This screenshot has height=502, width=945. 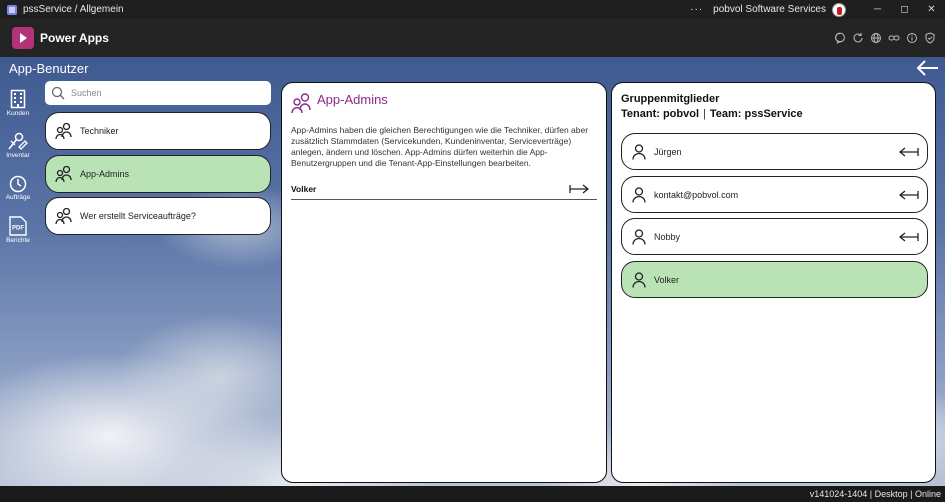 What do you see at coordinates (774, 236) in the screenshot?
I see `member-item-nobby: Nobby` at bounding box center [774, 236].